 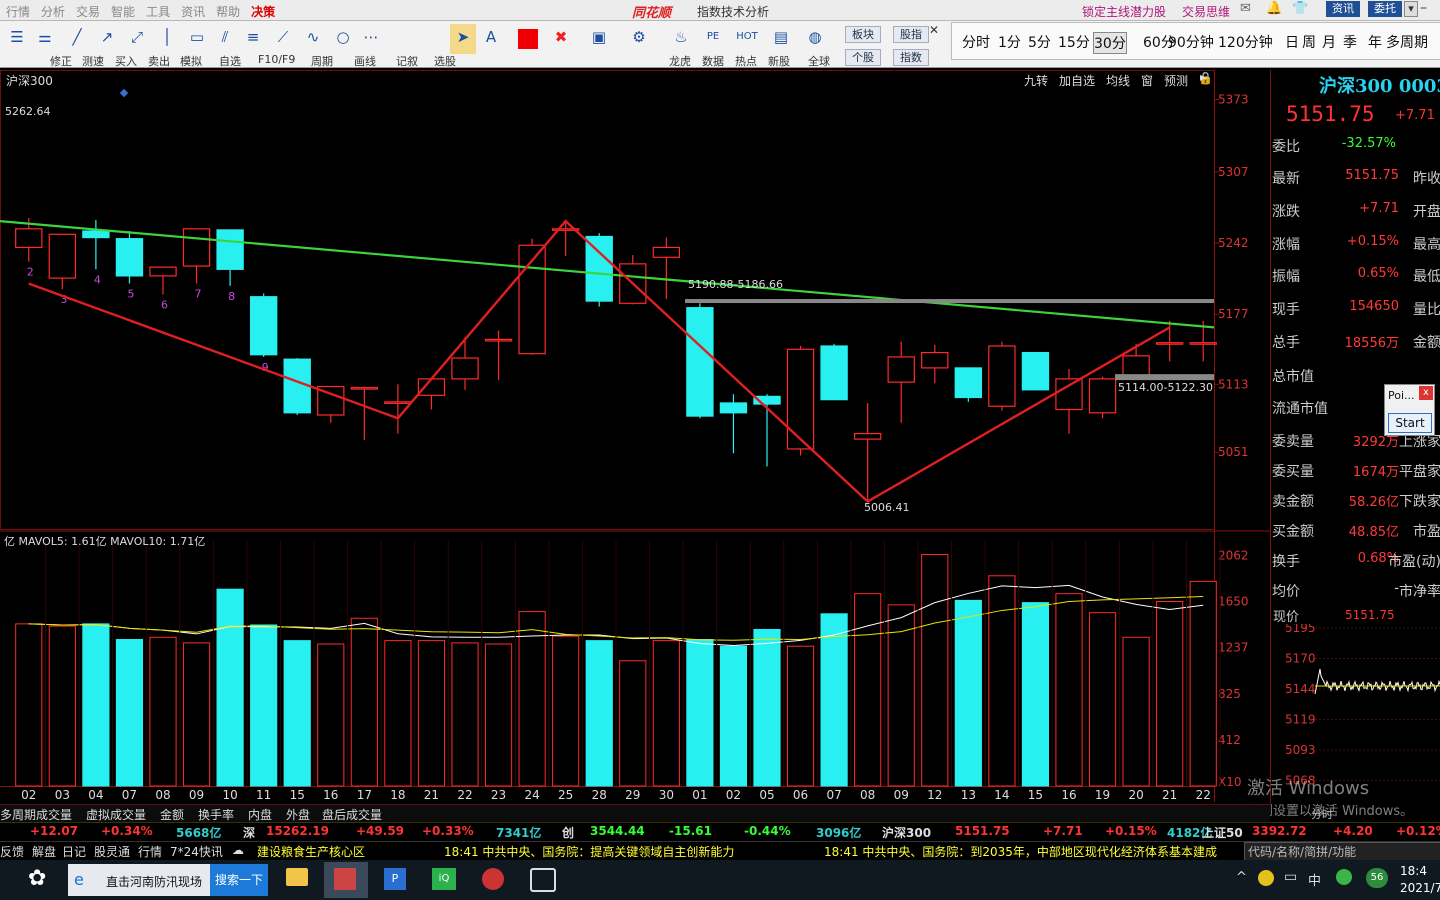 I want to click on news-tab-1: 解盘, so click(x=44, y=851).